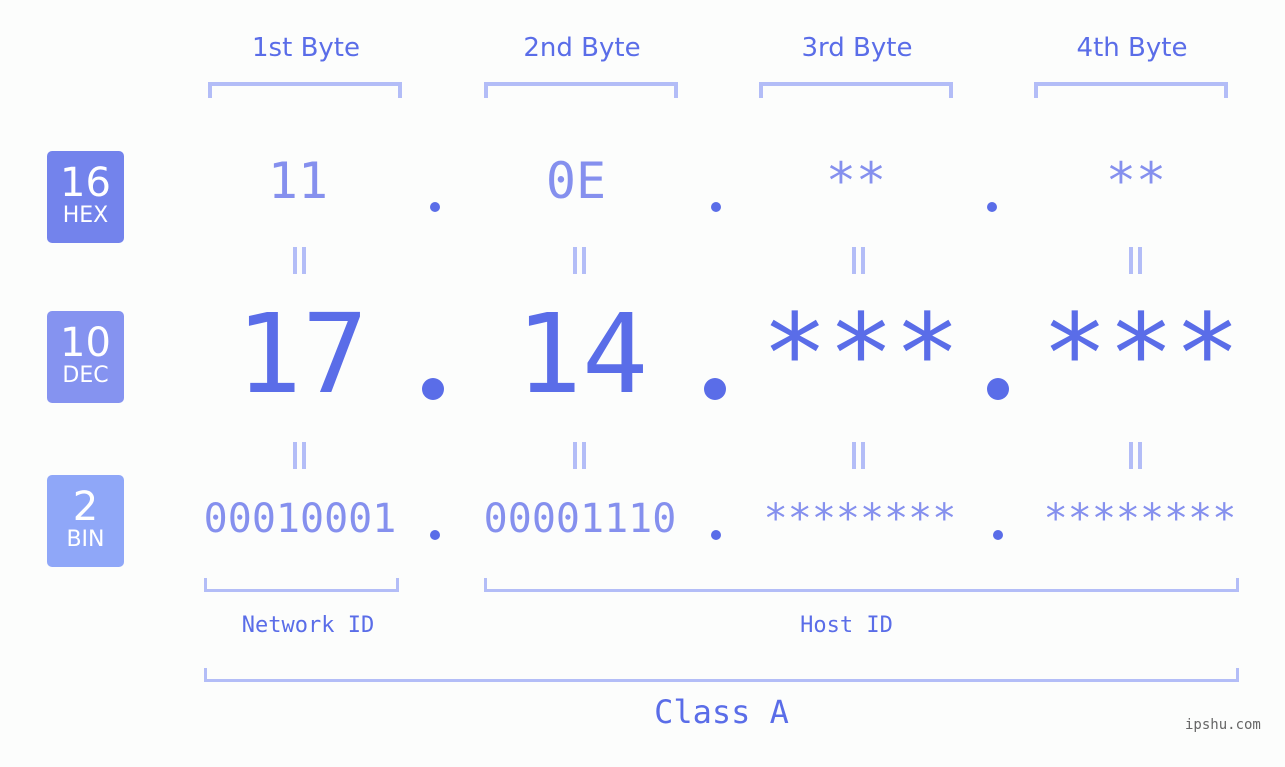 This screenshot has height=767, width=1285. Describe the element at coordinates (85, 507) in the screenshot. I see `bin-badge-base: 2` at that location.